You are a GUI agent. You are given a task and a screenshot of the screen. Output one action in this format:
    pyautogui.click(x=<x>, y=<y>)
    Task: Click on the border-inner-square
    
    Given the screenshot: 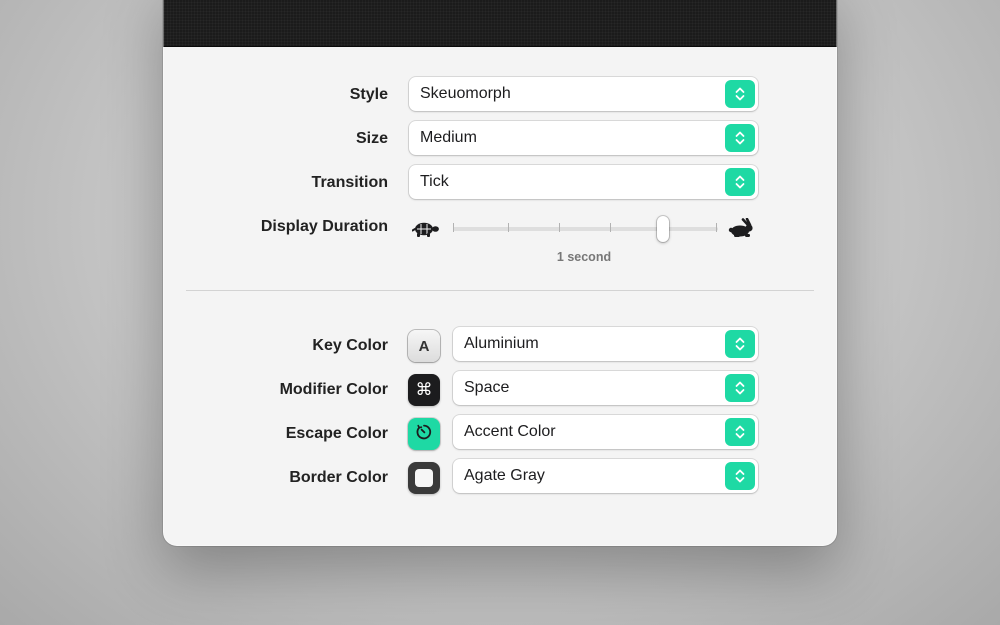 What is the action you would take?
    pyautogui.click(x=424, y=478)
    